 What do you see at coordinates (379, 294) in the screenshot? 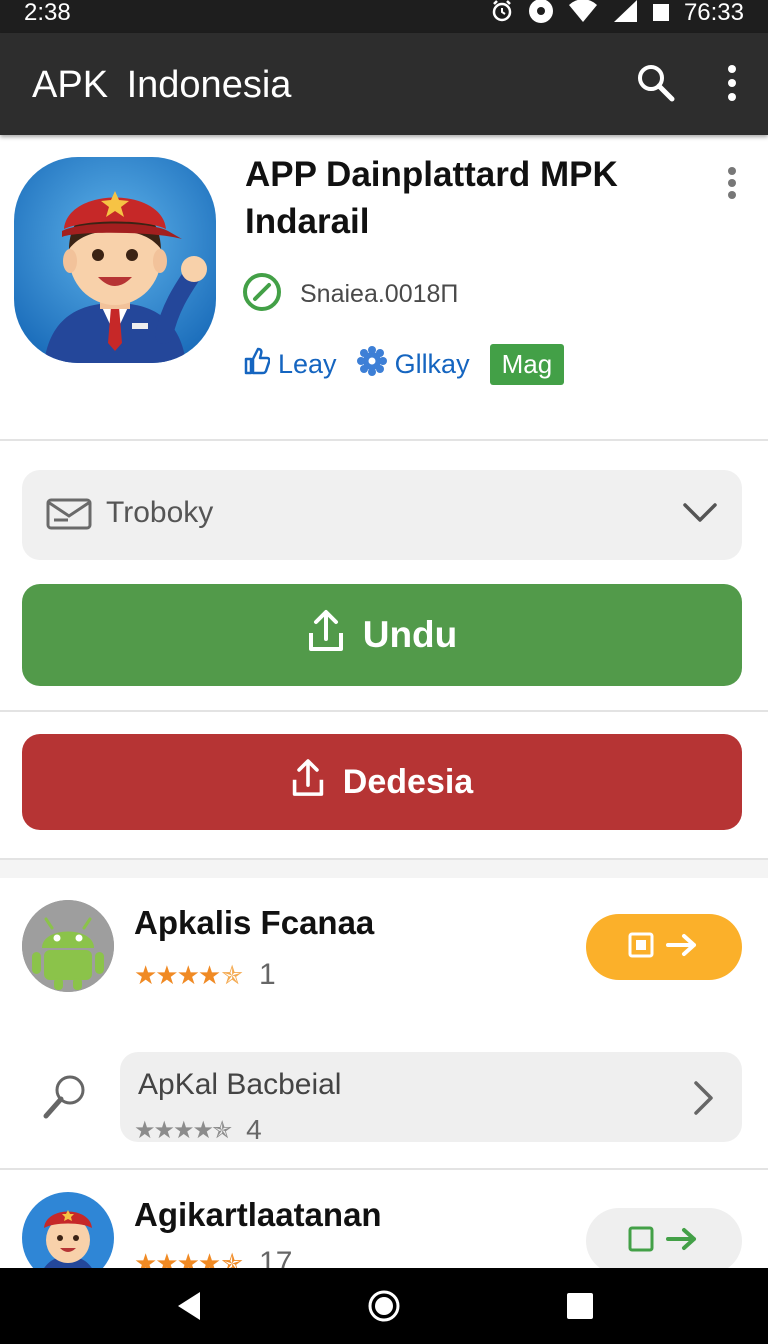
I see `app-version: Snaiea.0018П` at bounding box center [379, 294].